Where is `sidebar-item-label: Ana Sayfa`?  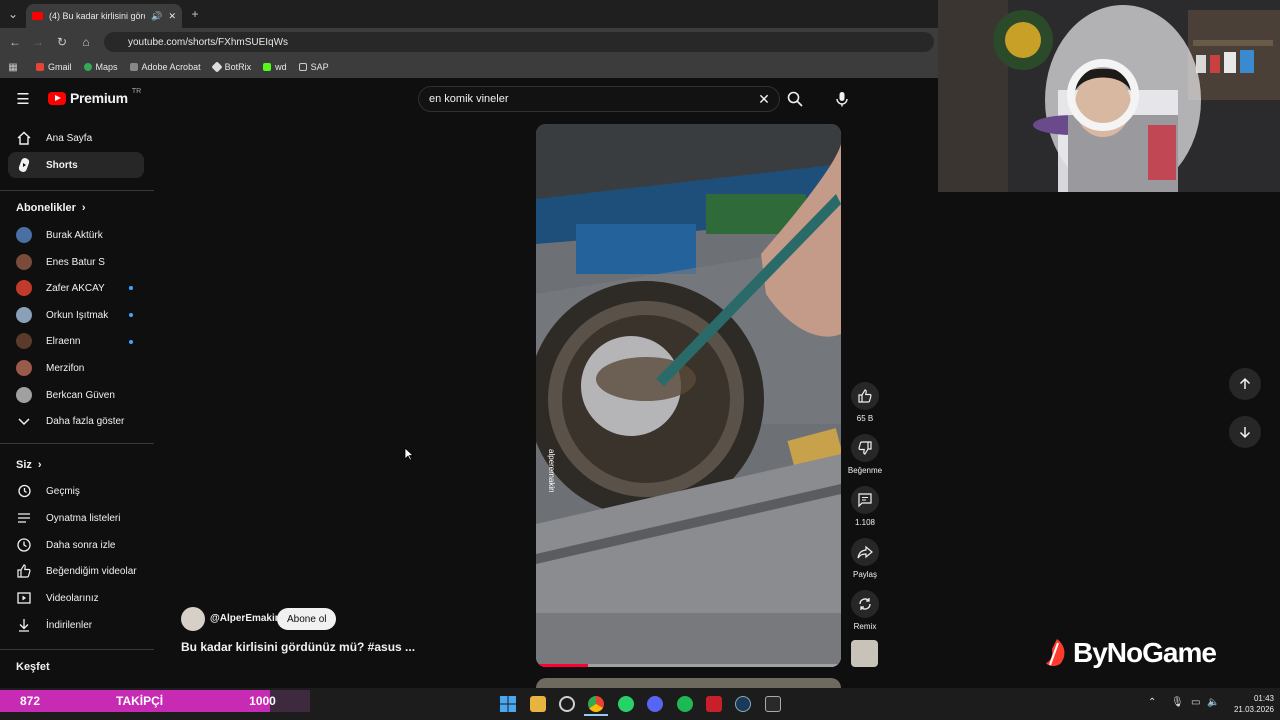
sidebar-item-label: Ana Sayfa is located at coordinates (69, 138).